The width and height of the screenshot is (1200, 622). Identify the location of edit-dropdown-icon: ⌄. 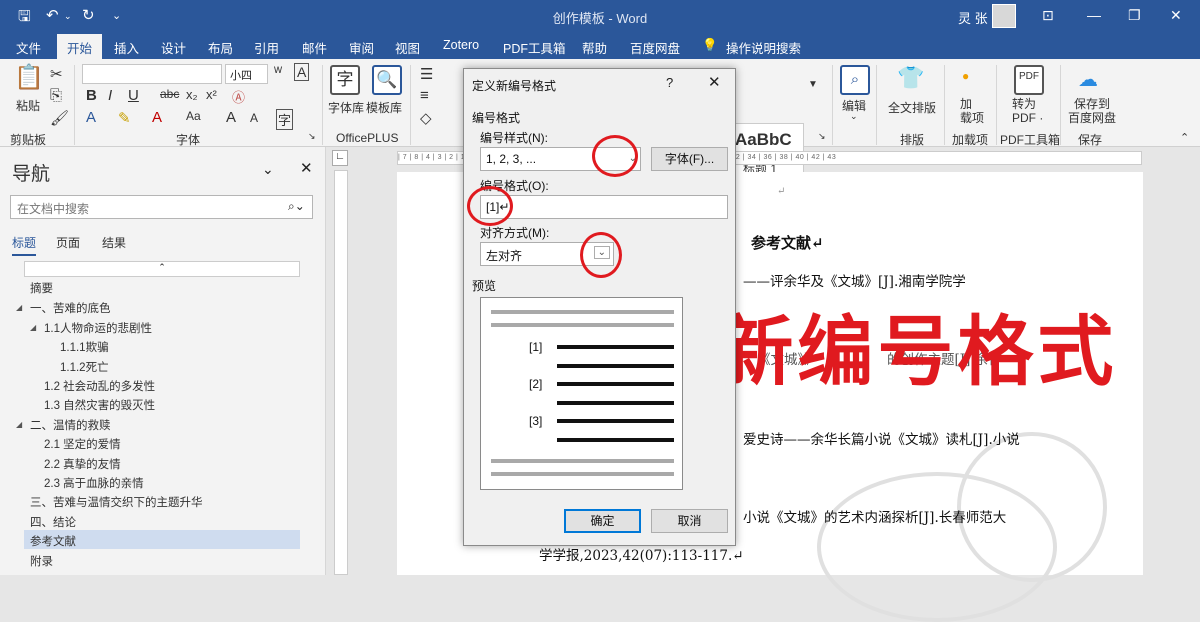
(854, 116).